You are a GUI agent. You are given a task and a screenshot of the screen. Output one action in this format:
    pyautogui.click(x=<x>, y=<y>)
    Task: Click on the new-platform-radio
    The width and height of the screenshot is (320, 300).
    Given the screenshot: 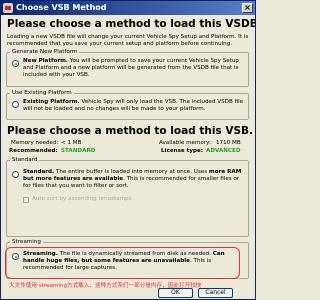 What is the action you would take?
    pyautogui.click(x=15, y=63)
    